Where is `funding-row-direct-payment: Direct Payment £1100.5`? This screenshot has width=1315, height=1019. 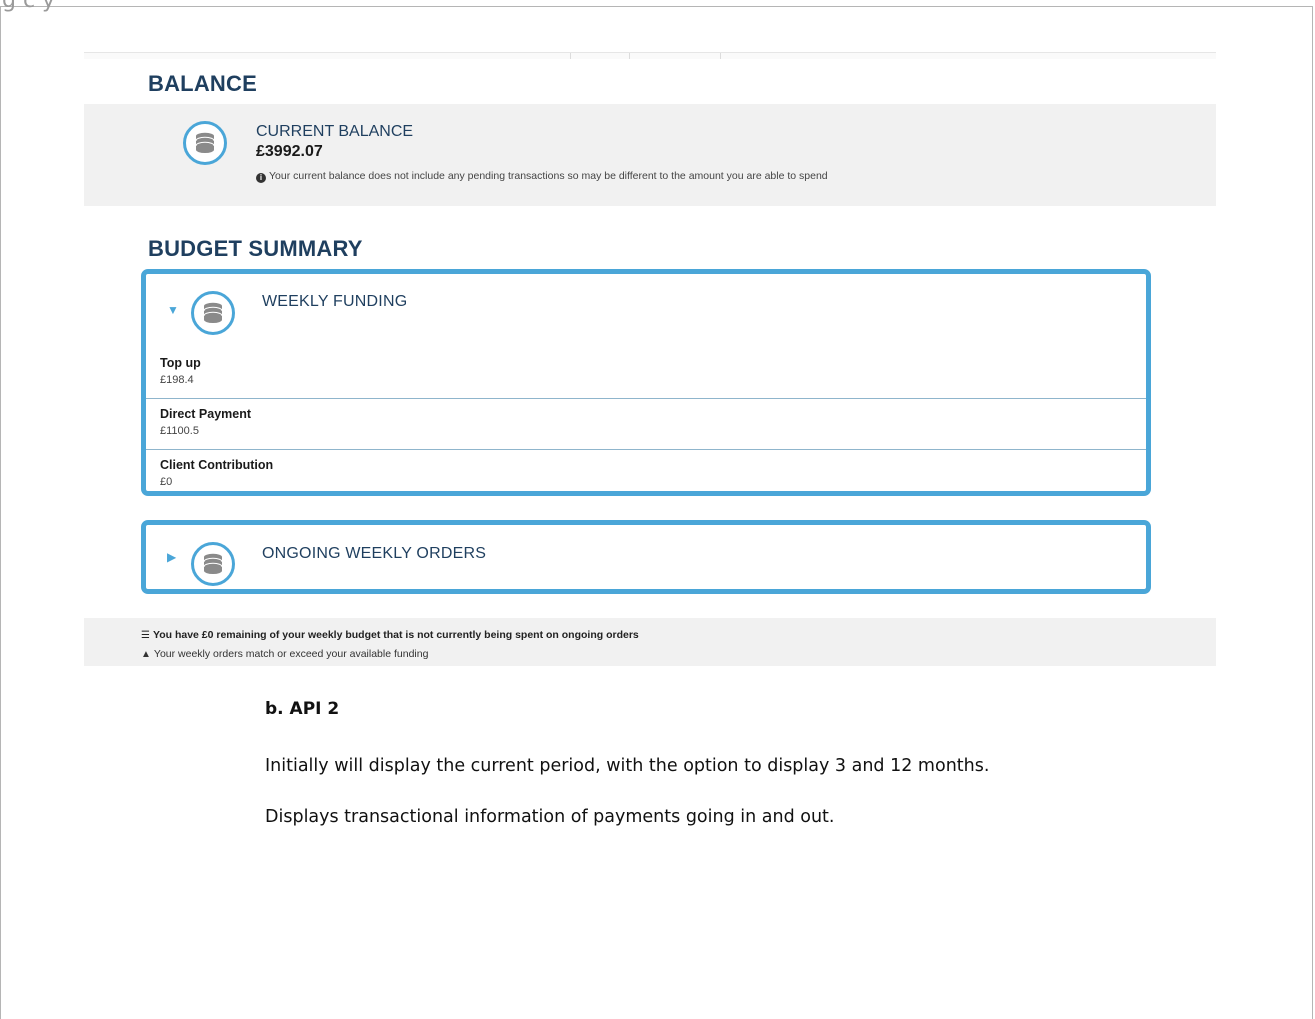 funding-row-direct-payment: Direct Payment £1100.5 is located at coordinates (646, 423).